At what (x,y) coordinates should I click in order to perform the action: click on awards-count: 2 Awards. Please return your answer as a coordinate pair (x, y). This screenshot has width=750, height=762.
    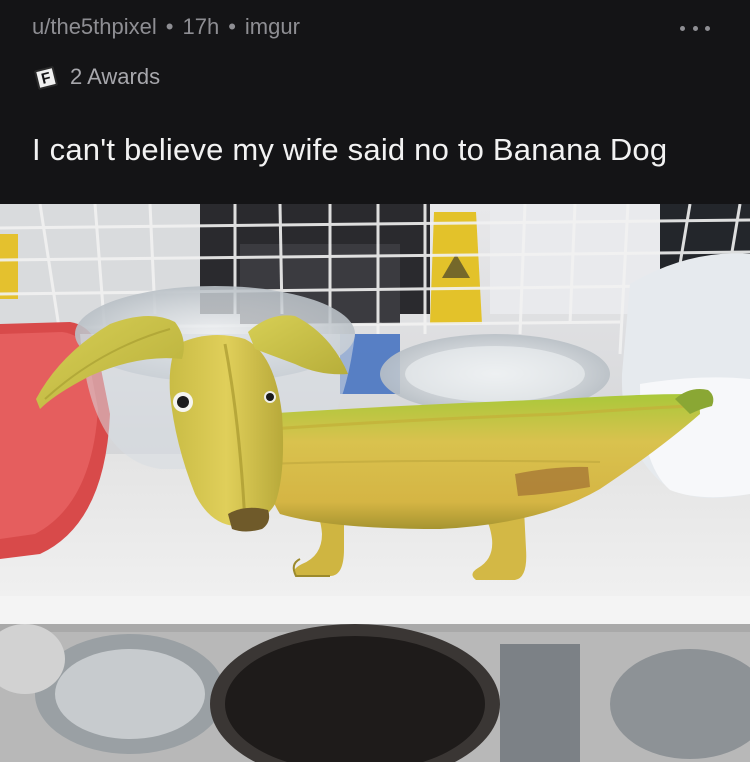
    Looking at the image, I should click on (115, 76).